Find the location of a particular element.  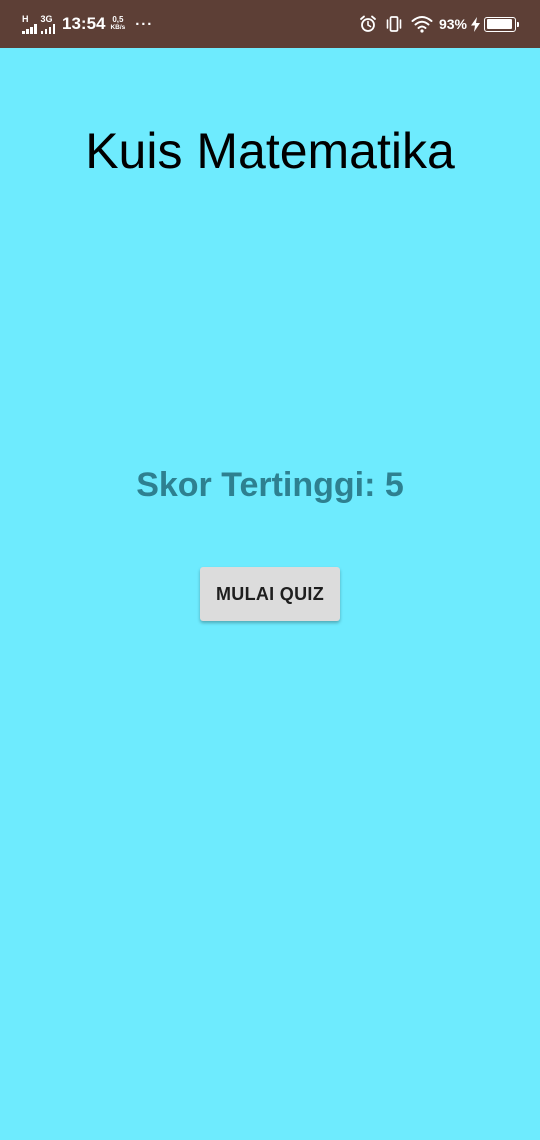

status-bar-left: H 3G 13:54 0,5 KB/s ··· is located at coordinates (87, 24).